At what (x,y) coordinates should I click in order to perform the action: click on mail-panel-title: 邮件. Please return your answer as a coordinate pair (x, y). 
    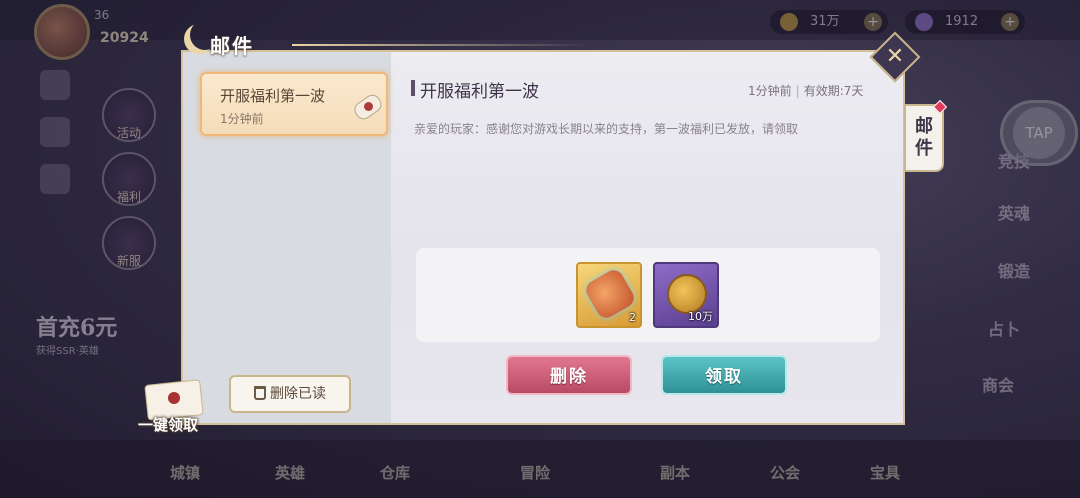
    Looking at the image, I should click on (232, 46).